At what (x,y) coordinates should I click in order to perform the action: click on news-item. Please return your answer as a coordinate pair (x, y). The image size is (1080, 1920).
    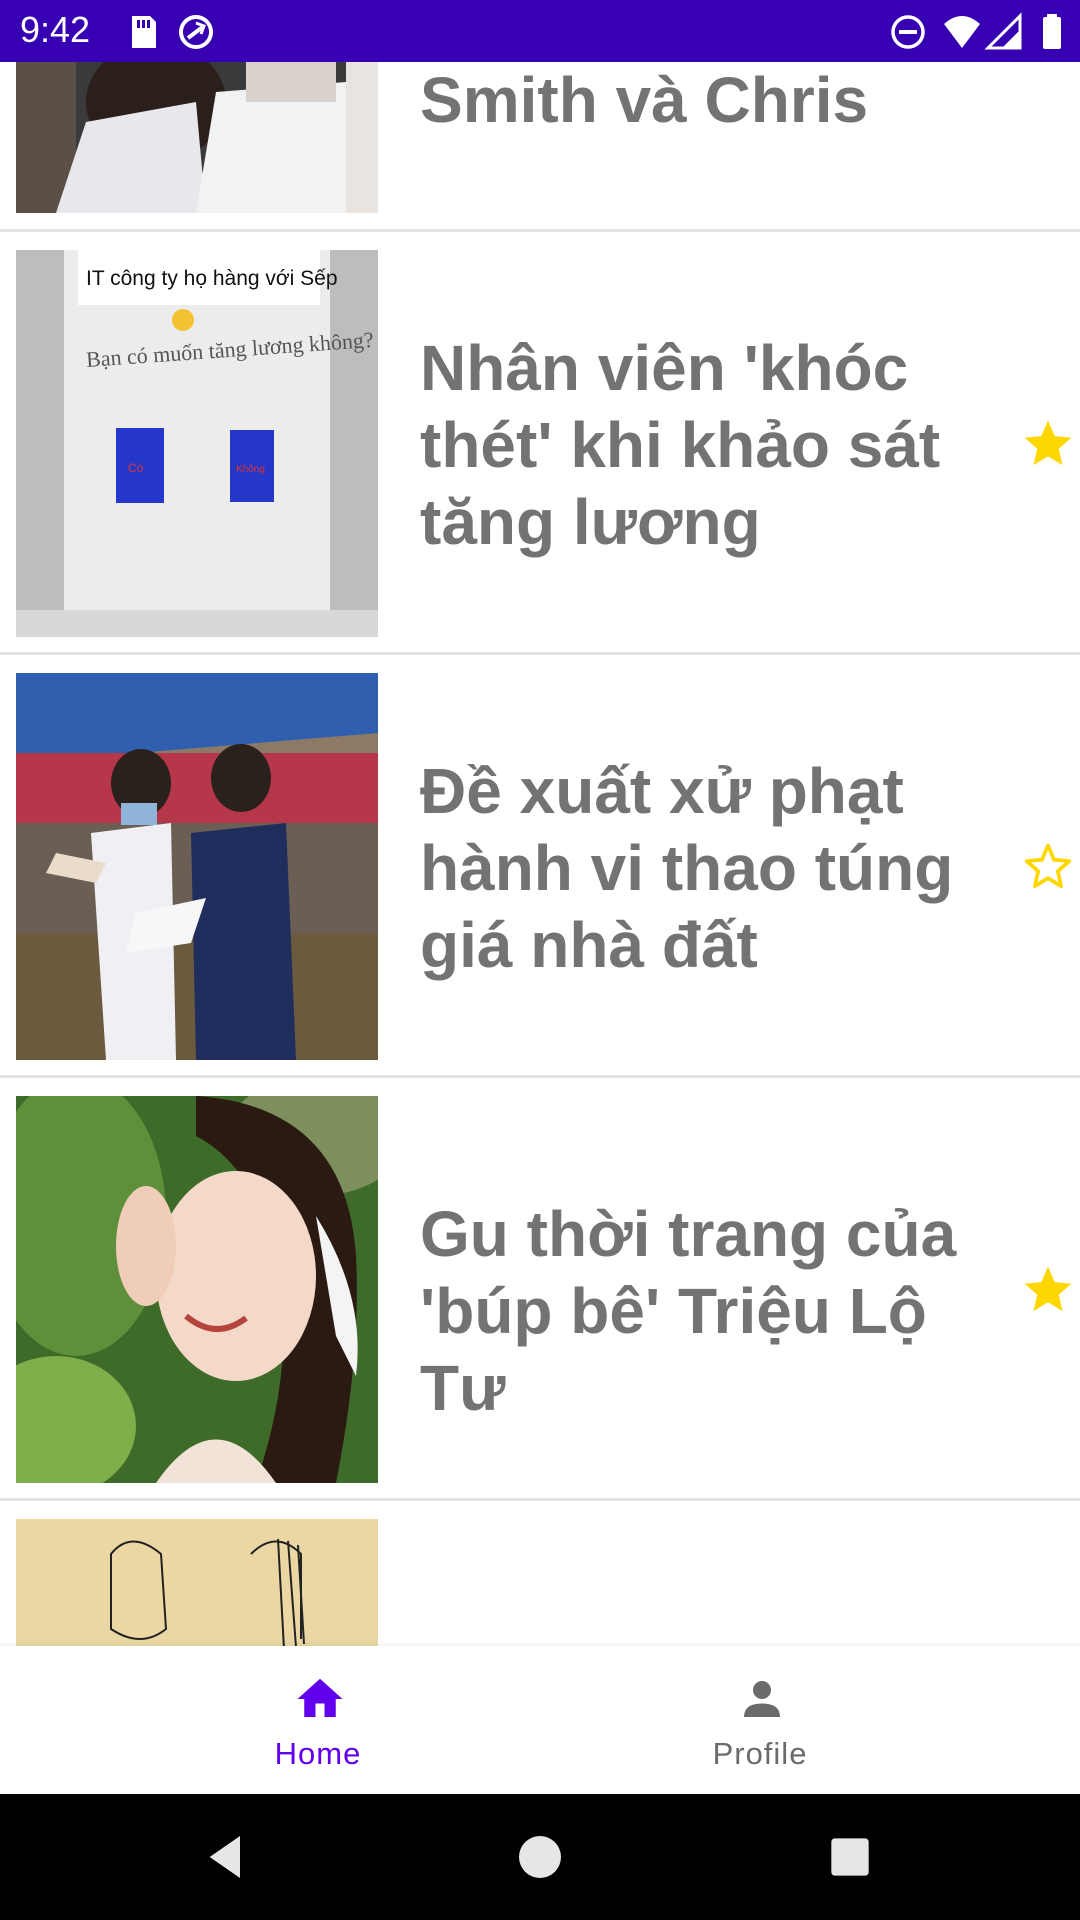
    Looking at the image, I should click on (540, 1573).